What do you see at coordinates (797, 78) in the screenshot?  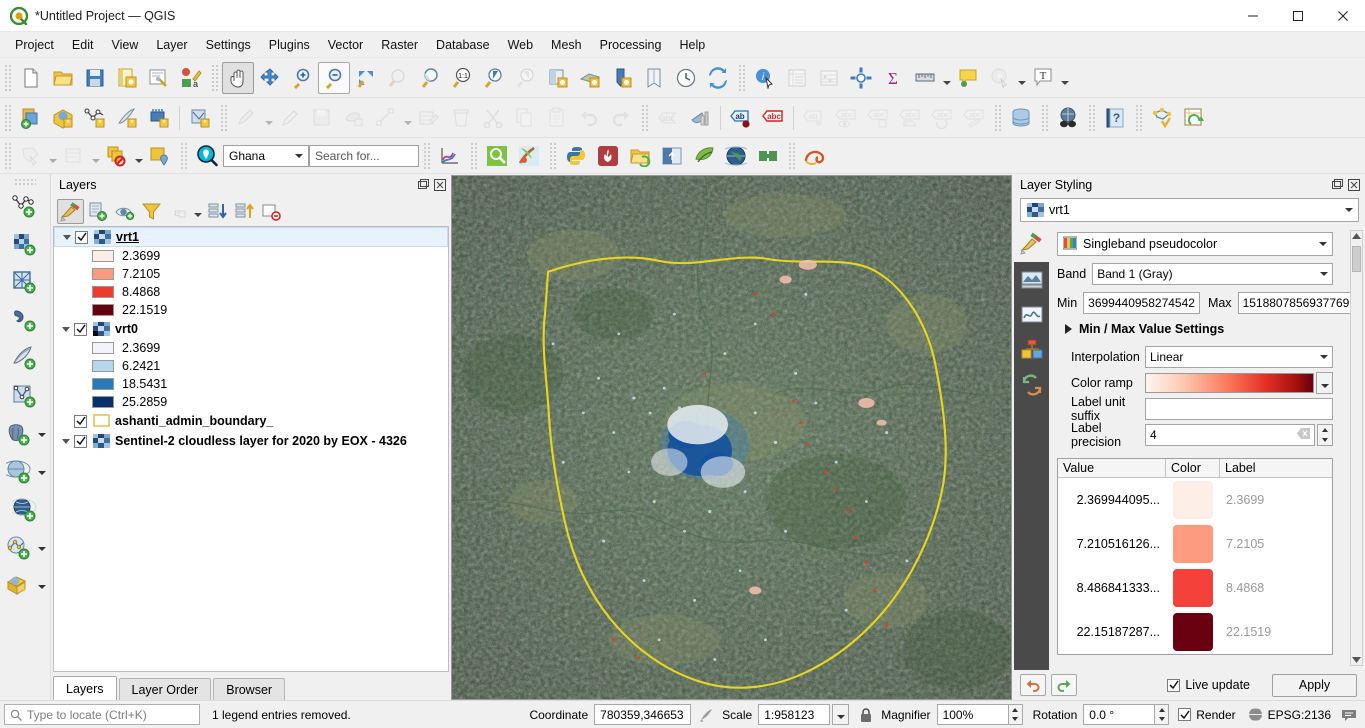 I see `open-attribute-table-icon` at bounding box center [797, 78].